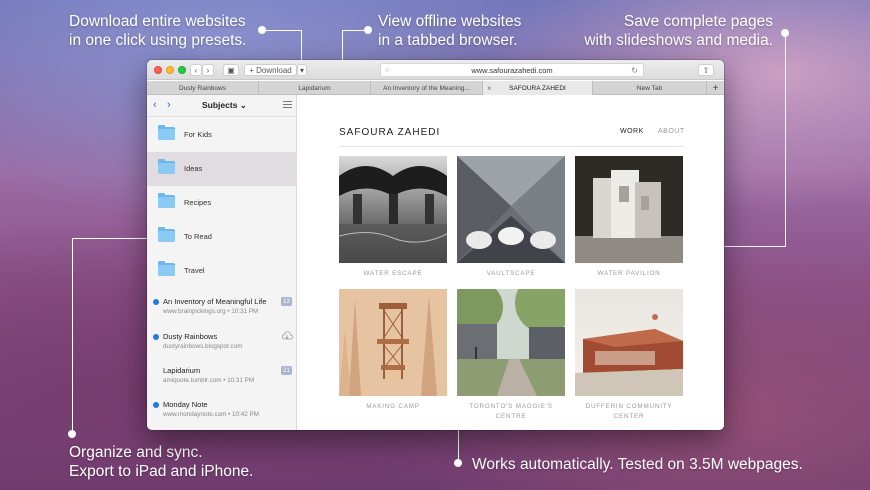  I want to click on header-divider, so click(511, 146).